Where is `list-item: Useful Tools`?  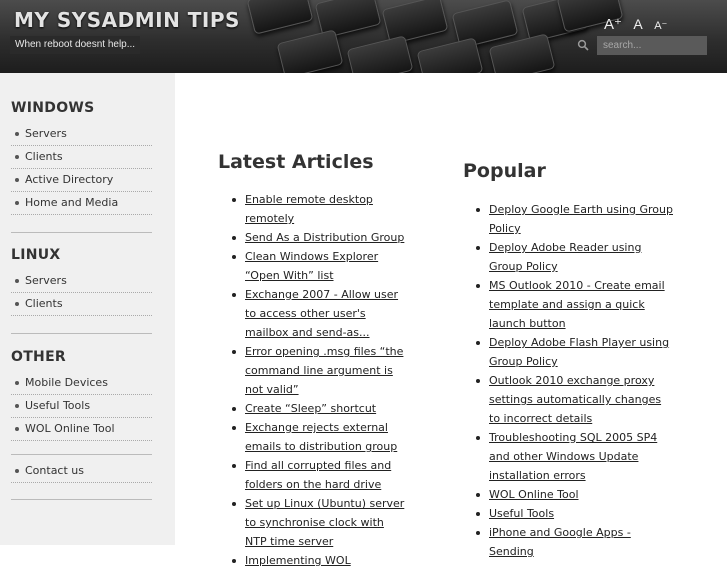 list-item: Useful Tools is located at coordinates (573, 513).